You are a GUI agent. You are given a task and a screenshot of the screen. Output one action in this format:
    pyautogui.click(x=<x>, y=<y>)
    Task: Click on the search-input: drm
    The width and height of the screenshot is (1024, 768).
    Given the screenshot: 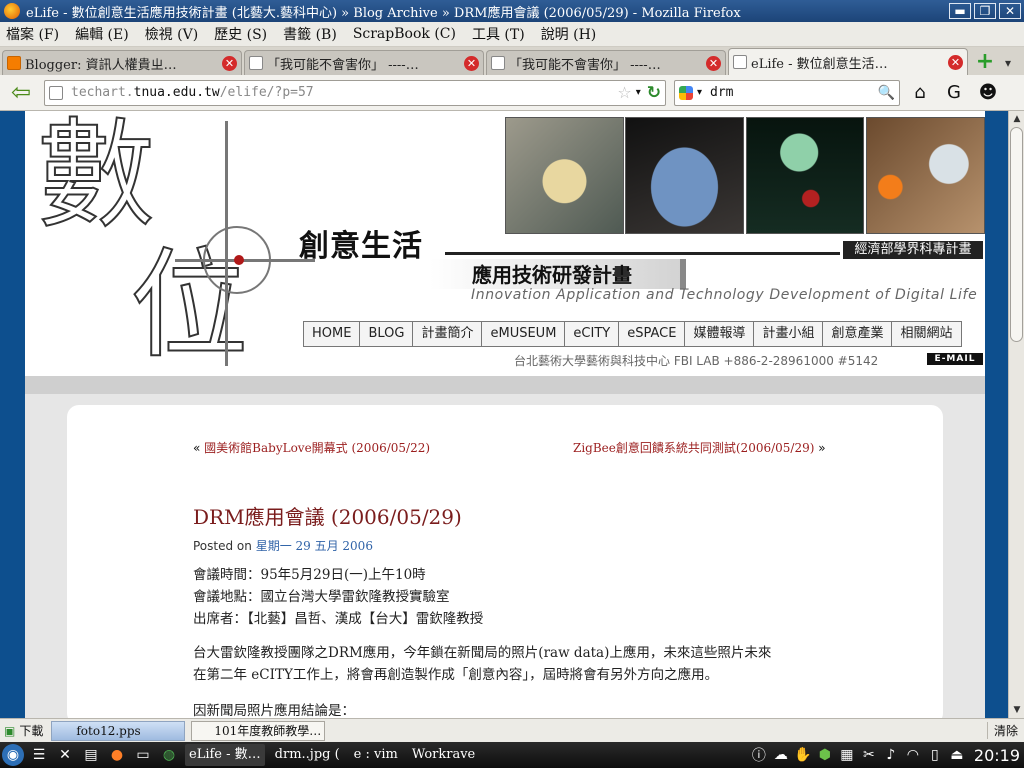 What is the action you would take?
    pyautogui.click(x=794, y=92)
    